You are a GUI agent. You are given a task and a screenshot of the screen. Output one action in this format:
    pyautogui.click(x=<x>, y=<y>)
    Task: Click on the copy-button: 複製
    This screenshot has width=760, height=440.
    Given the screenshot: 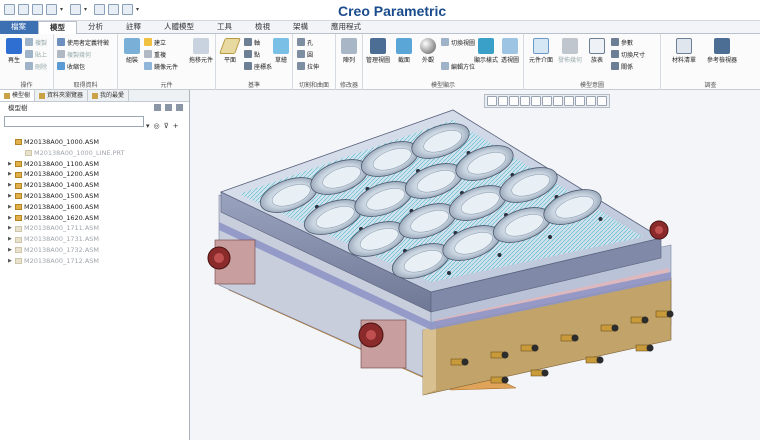 What is the action you would take?
    pyautogui.click(x=36, y=42)
    